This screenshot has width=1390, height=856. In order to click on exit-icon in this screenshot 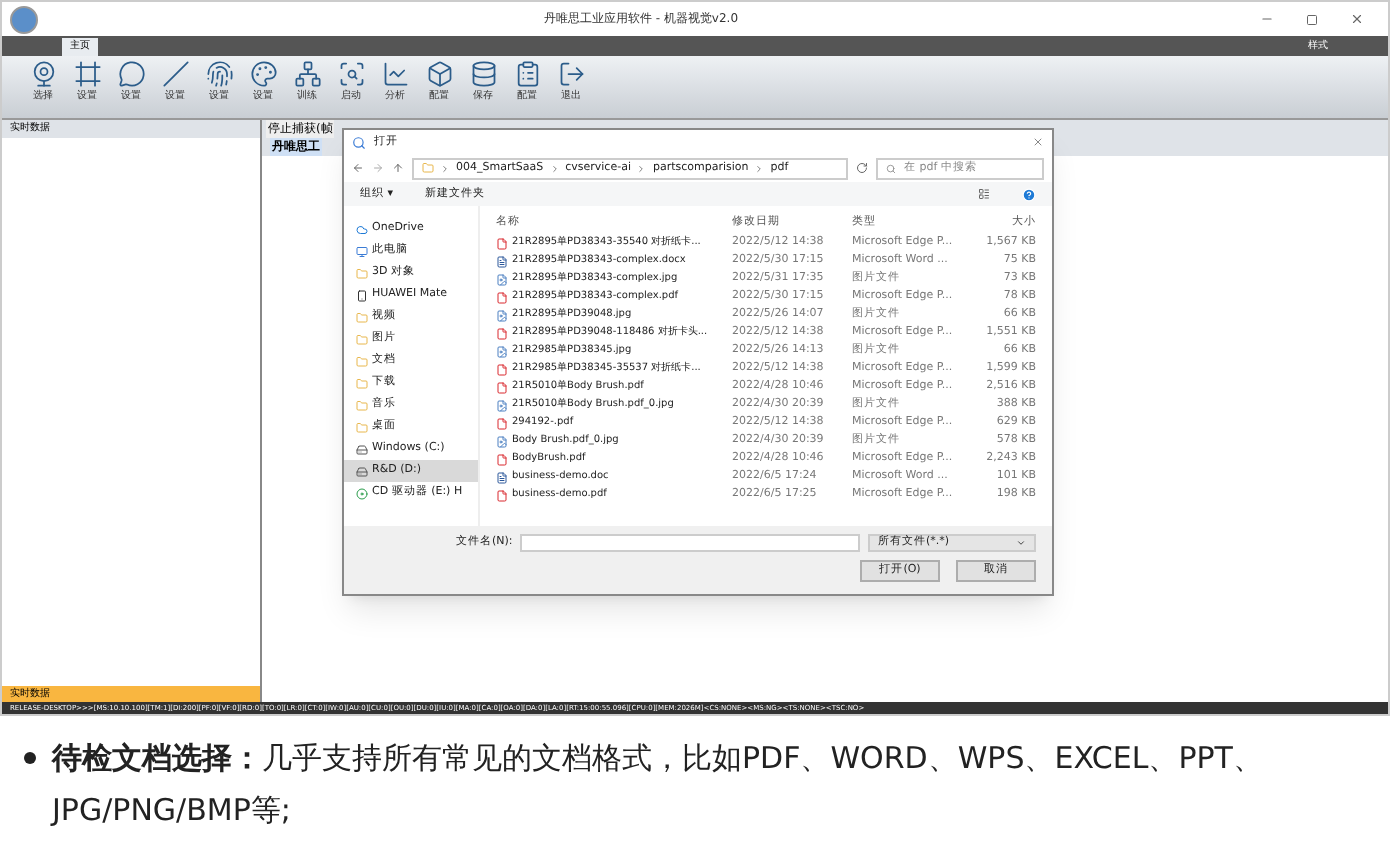, I will do `click(571, 74)`.